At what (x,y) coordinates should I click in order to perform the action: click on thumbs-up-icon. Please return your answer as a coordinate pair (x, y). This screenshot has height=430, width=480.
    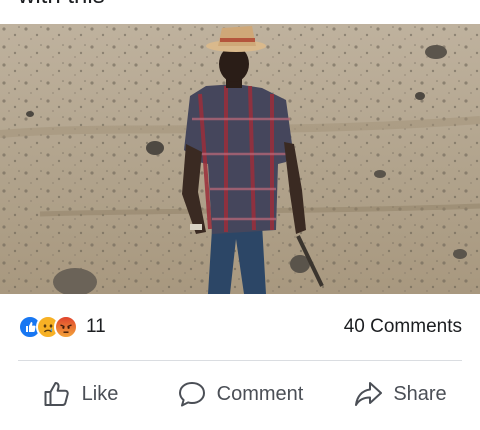
    Looking at the image, I should click on (57, 394).